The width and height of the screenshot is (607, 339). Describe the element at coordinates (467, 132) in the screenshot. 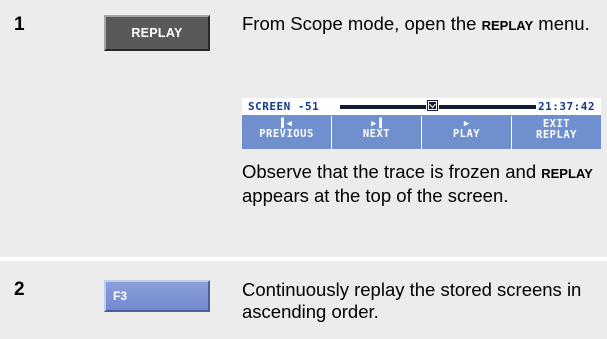

I see `softkey-play: ▶ PLAY` at that location.